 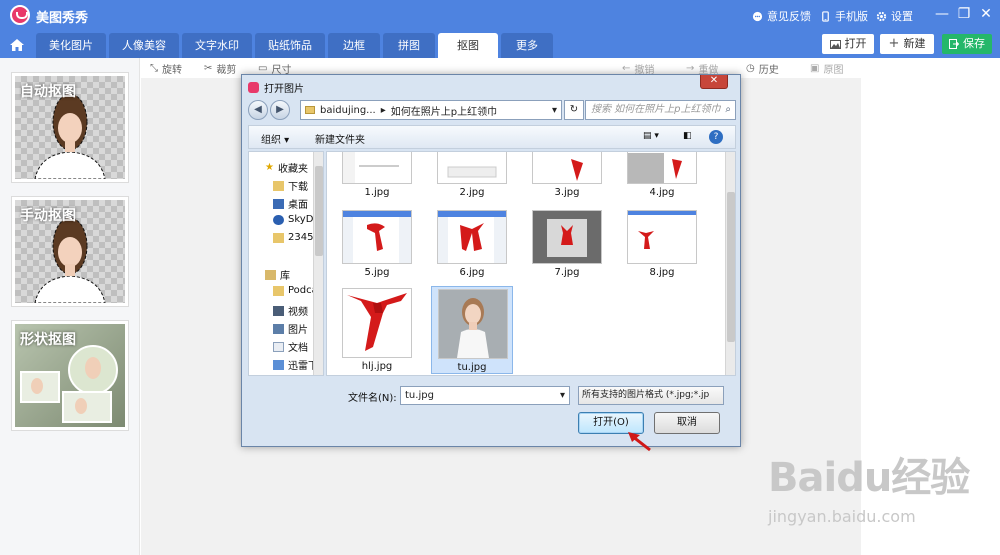 I want to click on redo-arrow-icon: →, so click(x=690, y=68).